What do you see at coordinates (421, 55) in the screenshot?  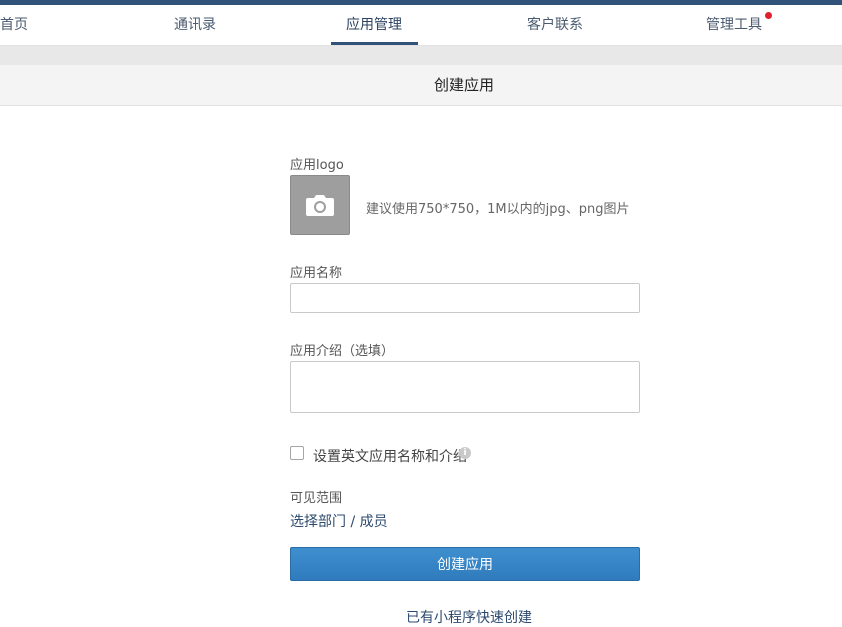 I see `header-spacer` at bounding box center [421, 55].